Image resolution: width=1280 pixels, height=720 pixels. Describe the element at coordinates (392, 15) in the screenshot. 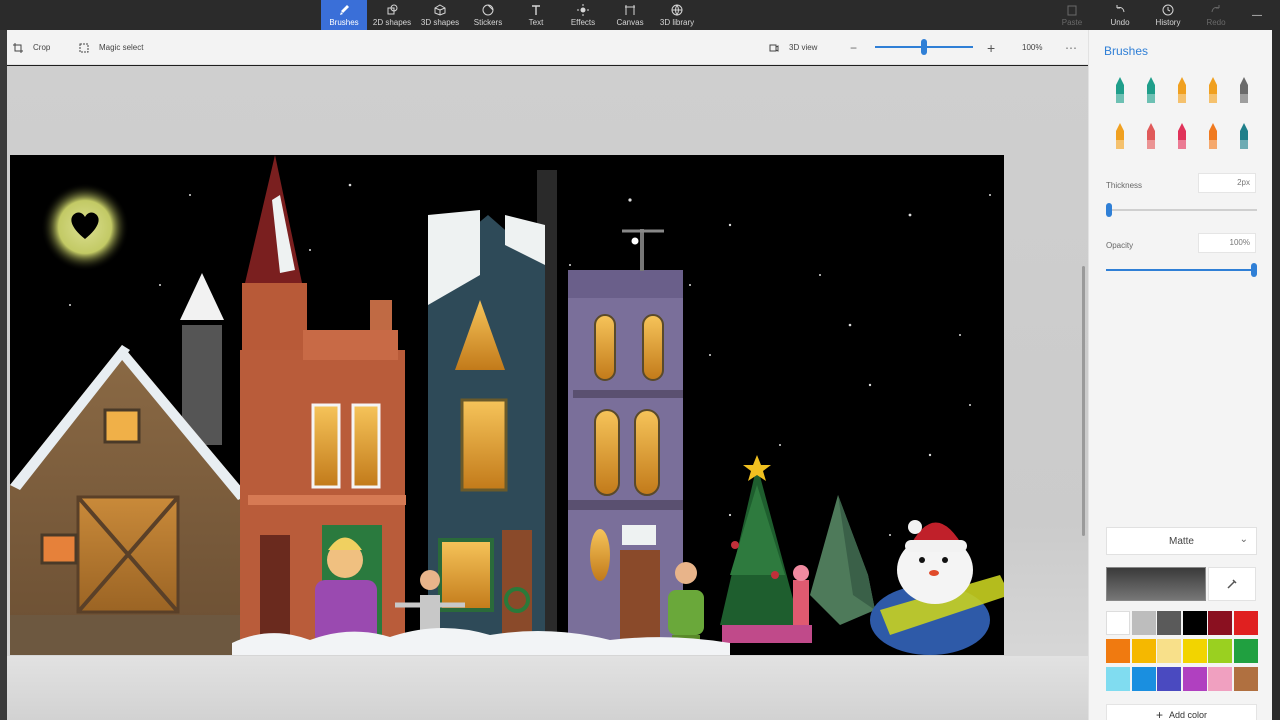

I see `tool-2d-shapes: 2D shapes` at that location.